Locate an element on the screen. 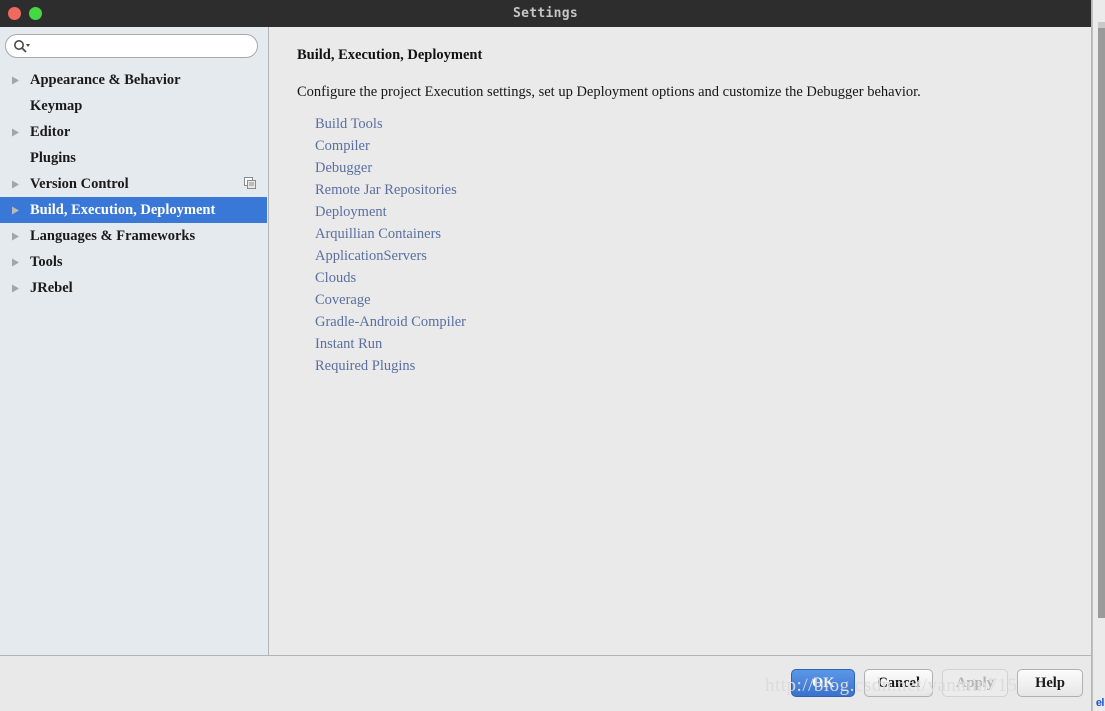 This screenshot has width=1105, height=711. sidebar-item-version-control: Version Control is located at coordinates (134, 184).